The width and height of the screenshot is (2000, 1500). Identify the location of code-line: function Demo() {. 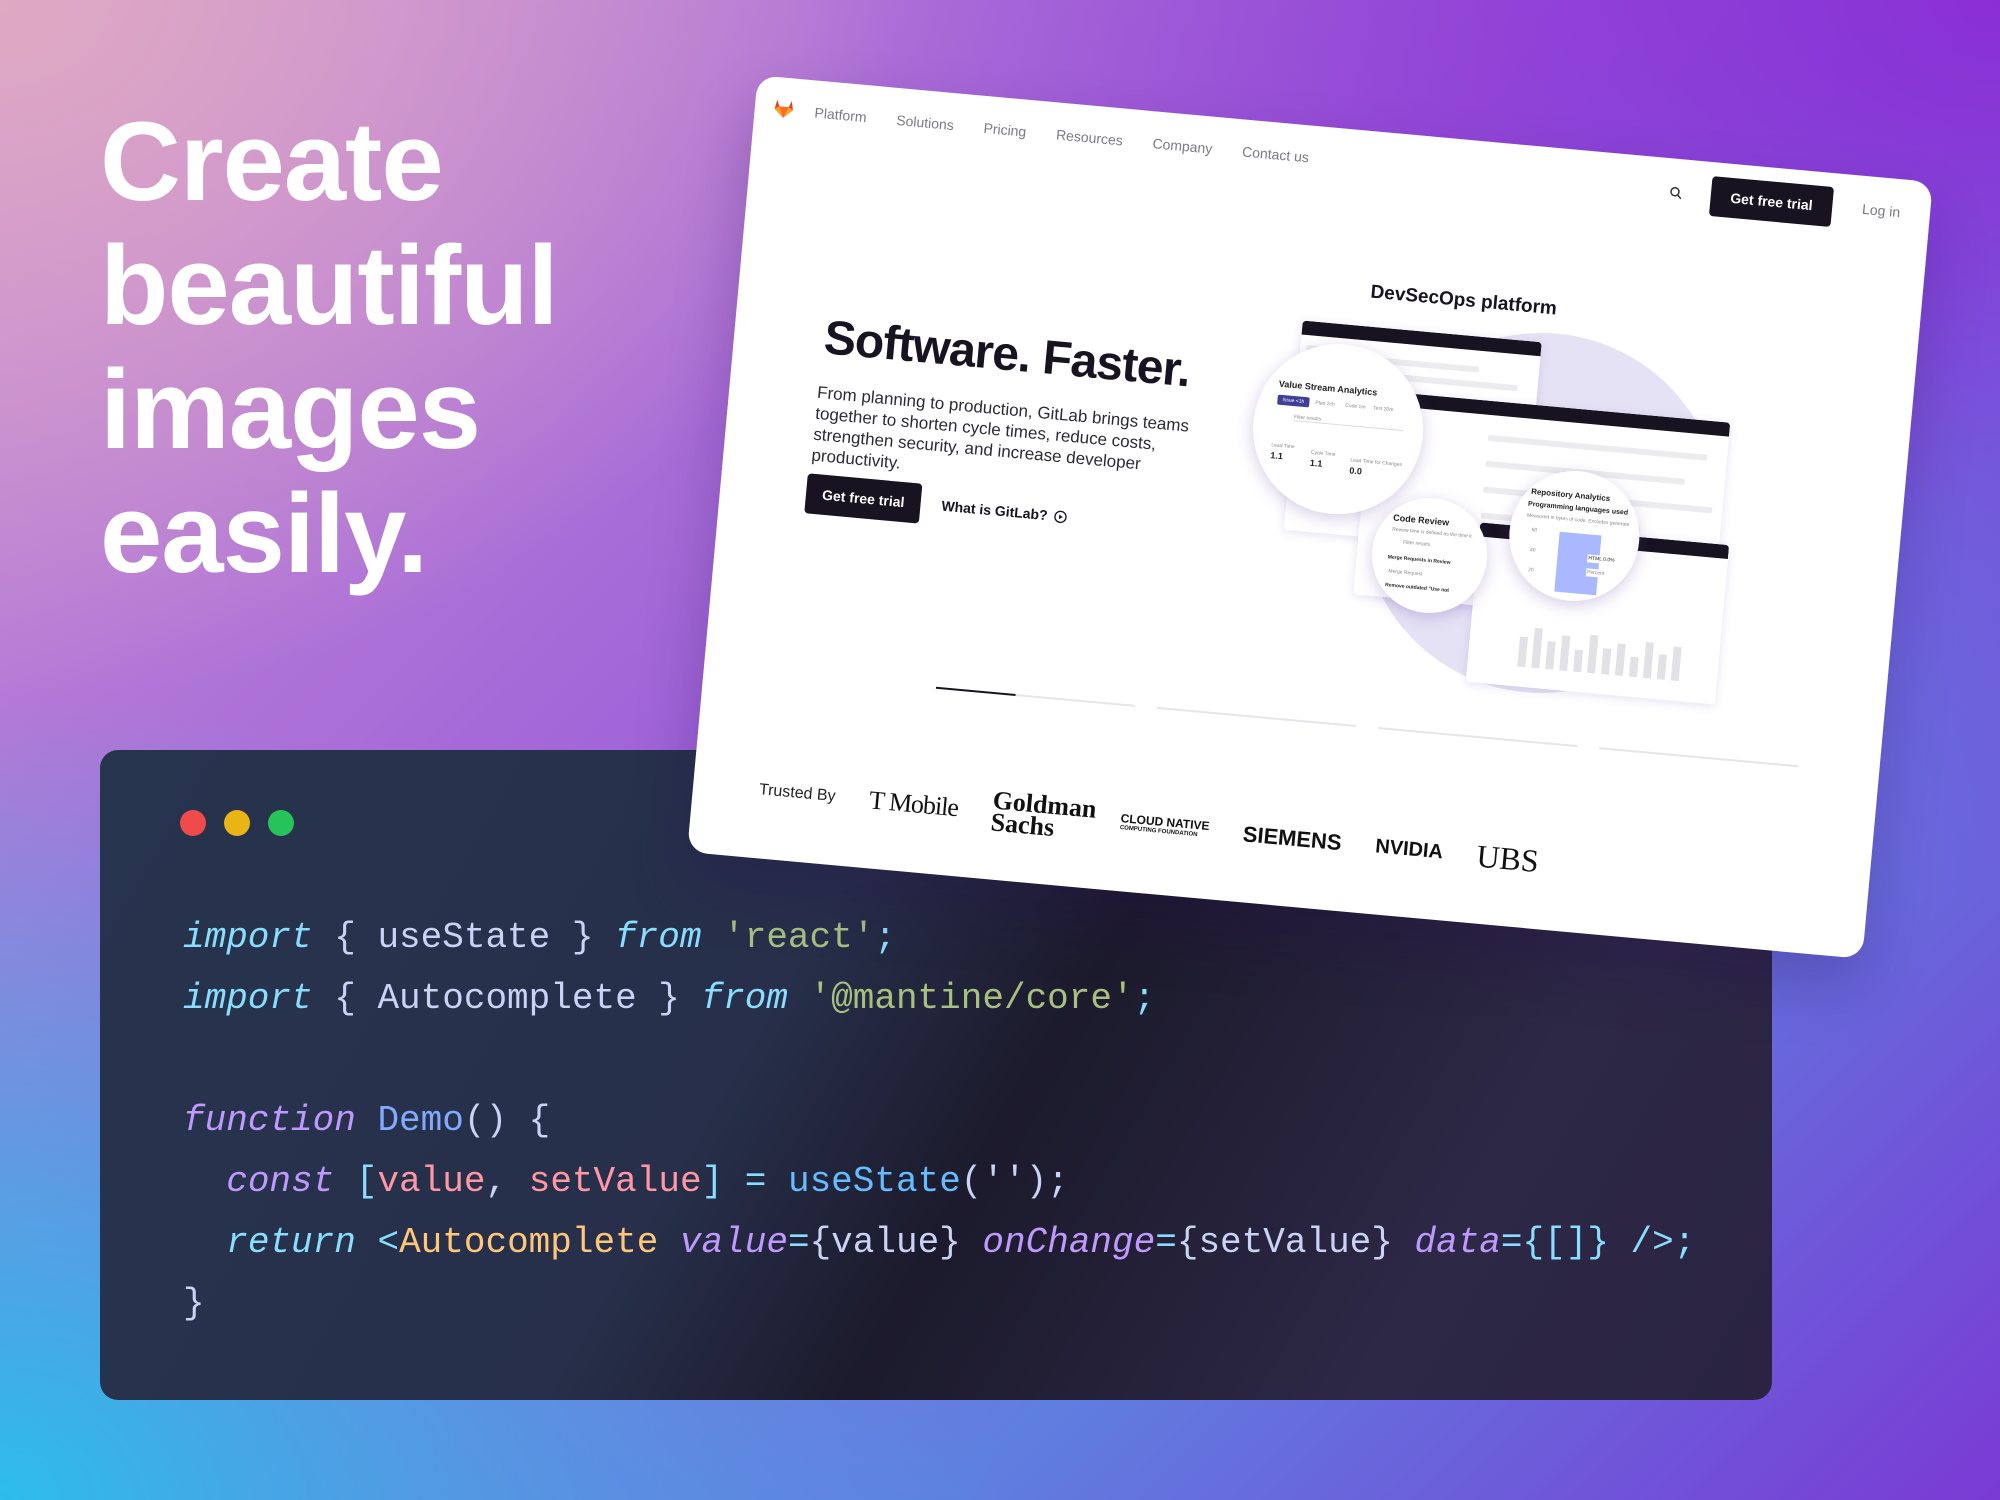
(939, 1120).